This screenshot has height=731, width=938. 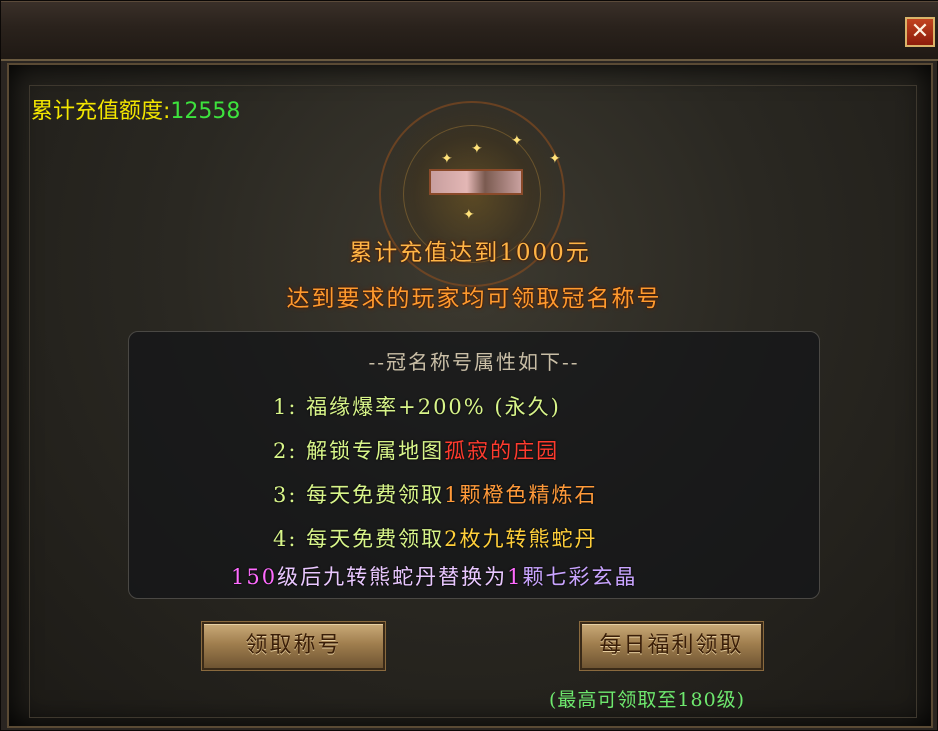 What do you see at coordinates (580, 577) in the screenshot?
I see `item-highlight: 颗七彩玄晶` at bounding box center [580, 577].